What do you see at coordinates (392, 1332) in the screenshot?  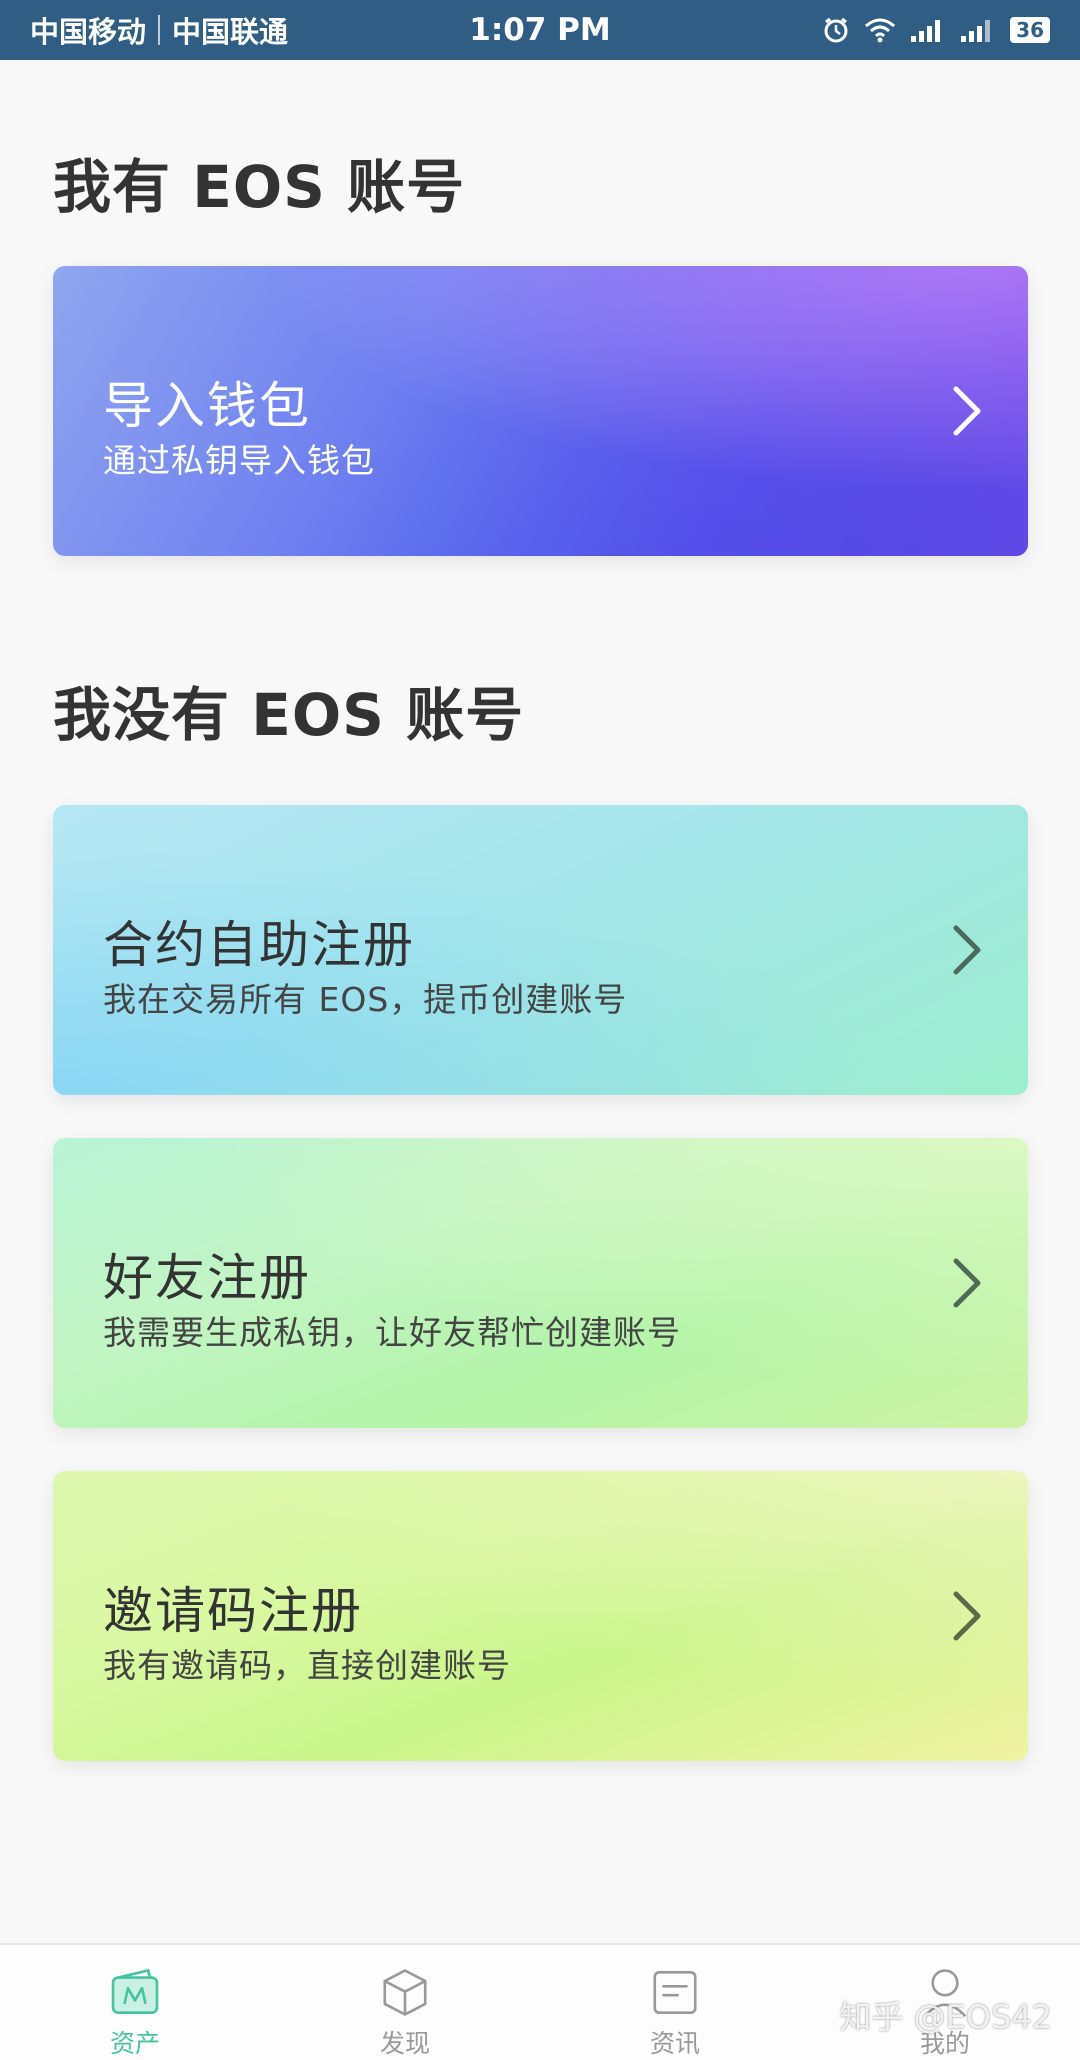 I see `friend-register-subtitle: 我需要生成私钥，让好友帮忙创建账号` at bounding box center [392, 1332].